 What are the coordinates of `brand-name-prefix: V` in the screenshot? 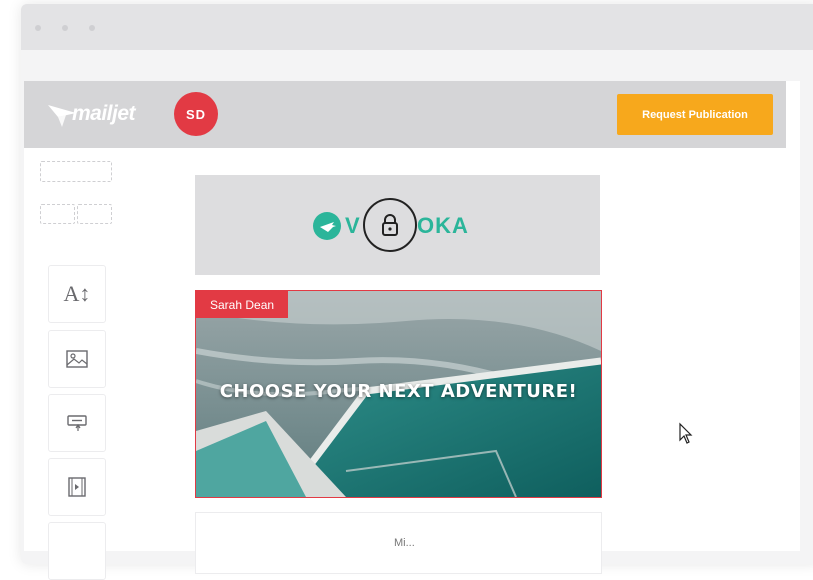 It's located at (353, 225).